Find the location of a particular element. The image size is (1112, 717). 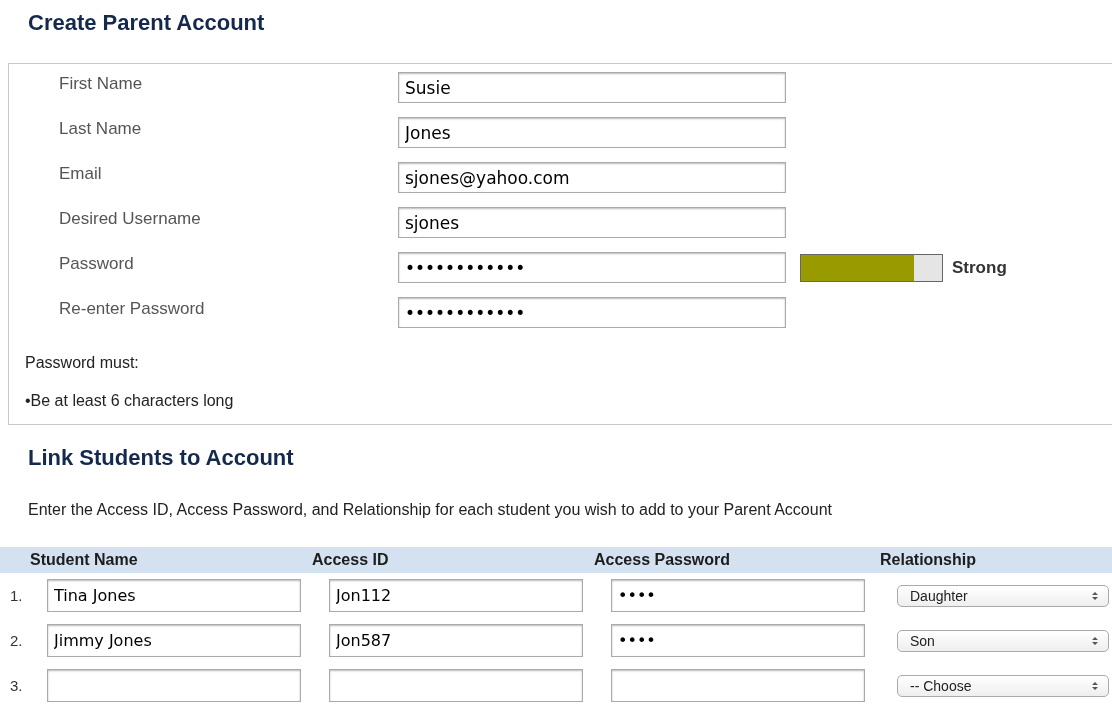

input-field: Jimmy Jones is located at coordinates (174, 640).